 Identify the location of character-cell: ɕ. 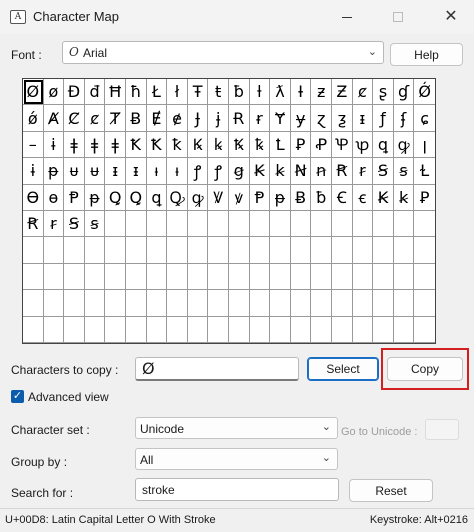
(424, 118).